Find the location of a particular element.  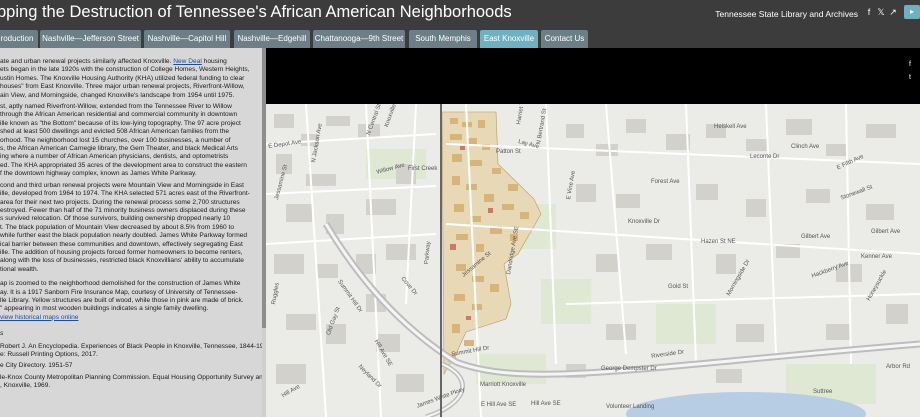

tab-introduction: roduction is located at coordinates (19, 39).